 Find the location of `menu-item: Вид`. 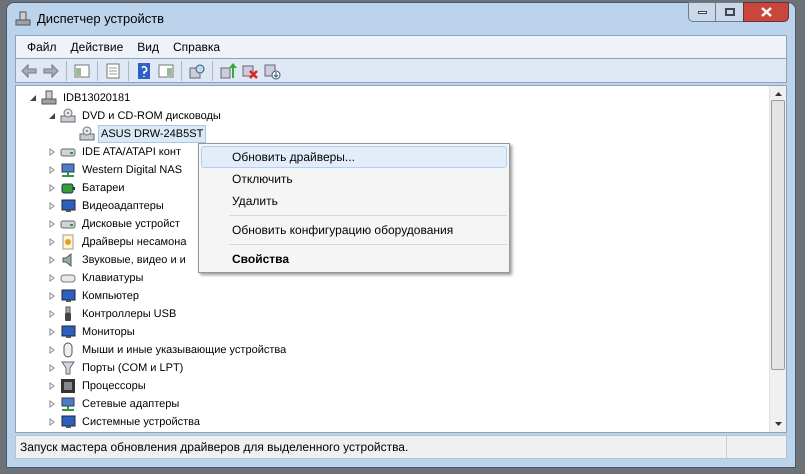

menu-item: Вид is located at coordinates (148, 47).